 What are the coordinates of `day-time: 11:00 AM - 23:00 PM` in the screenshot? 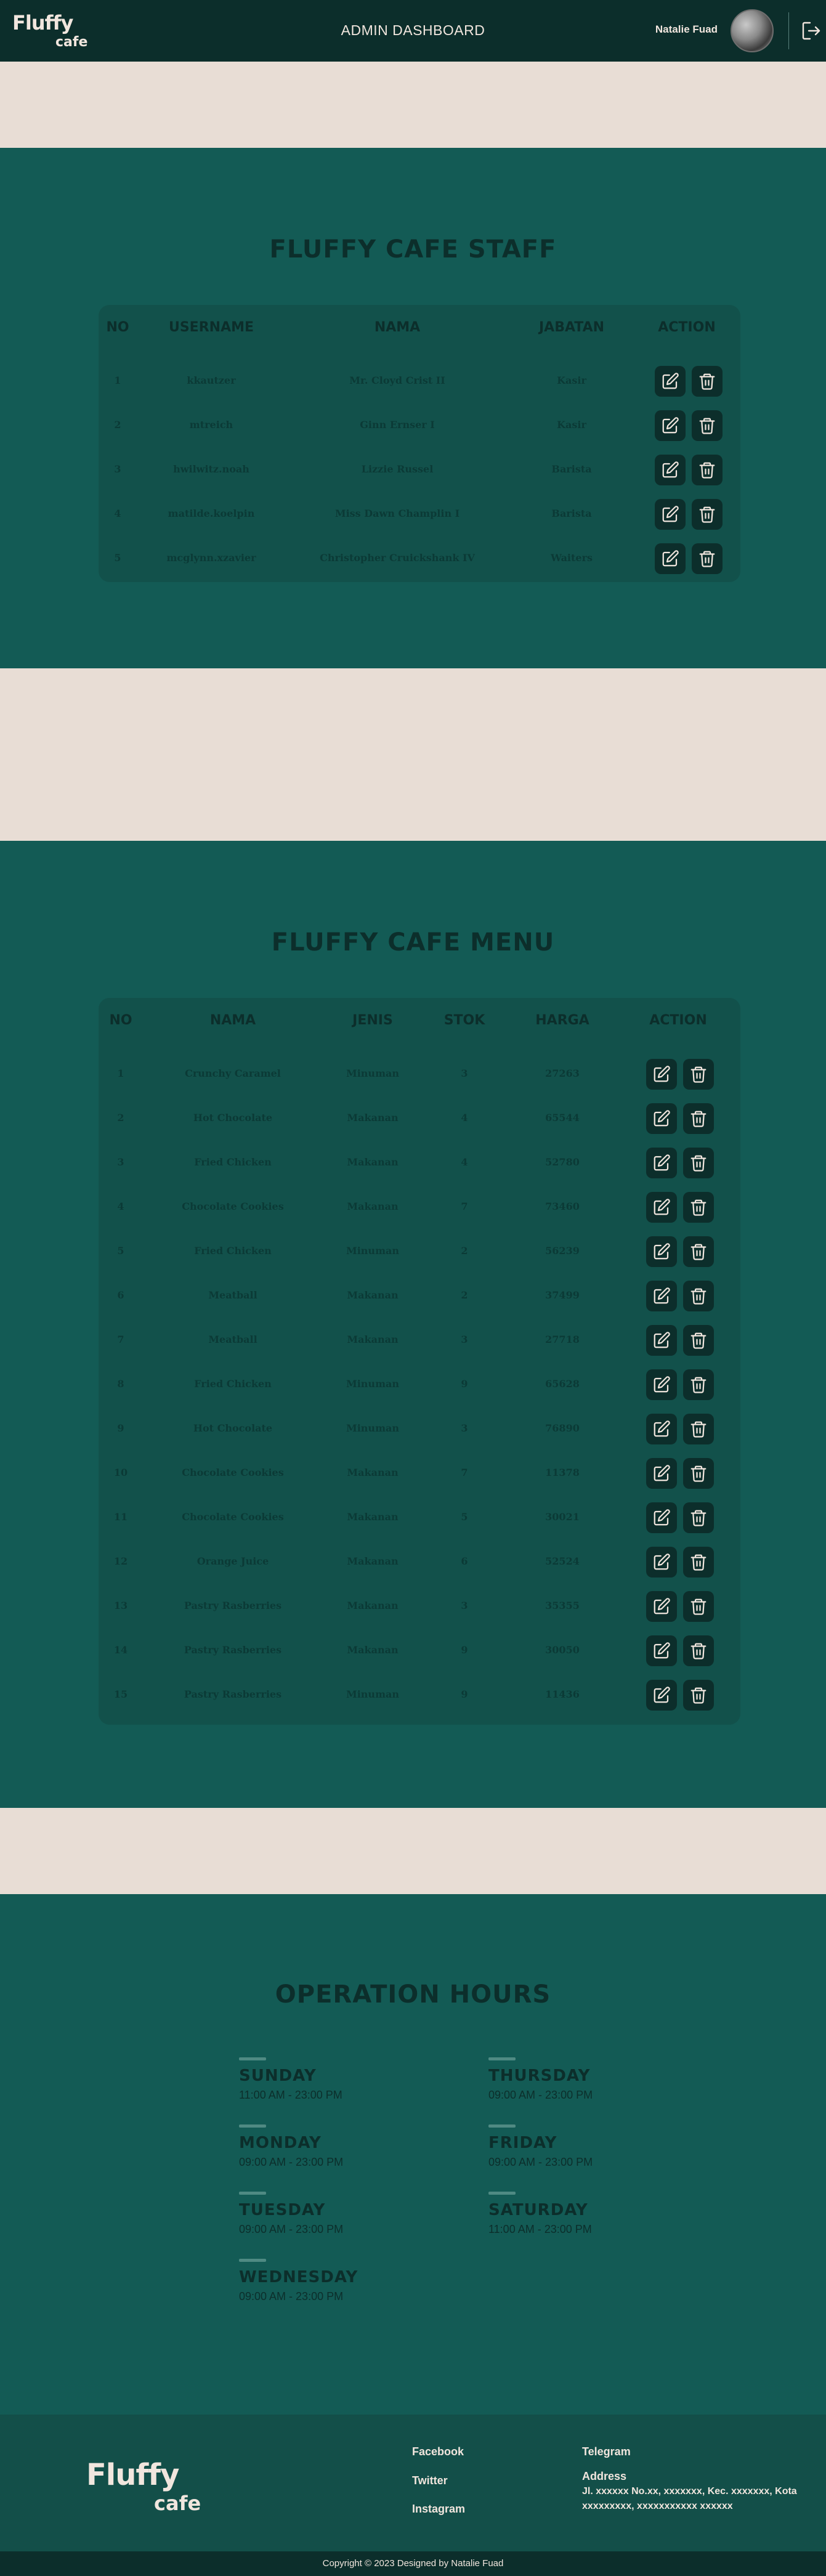 It's located at (540, 2229).